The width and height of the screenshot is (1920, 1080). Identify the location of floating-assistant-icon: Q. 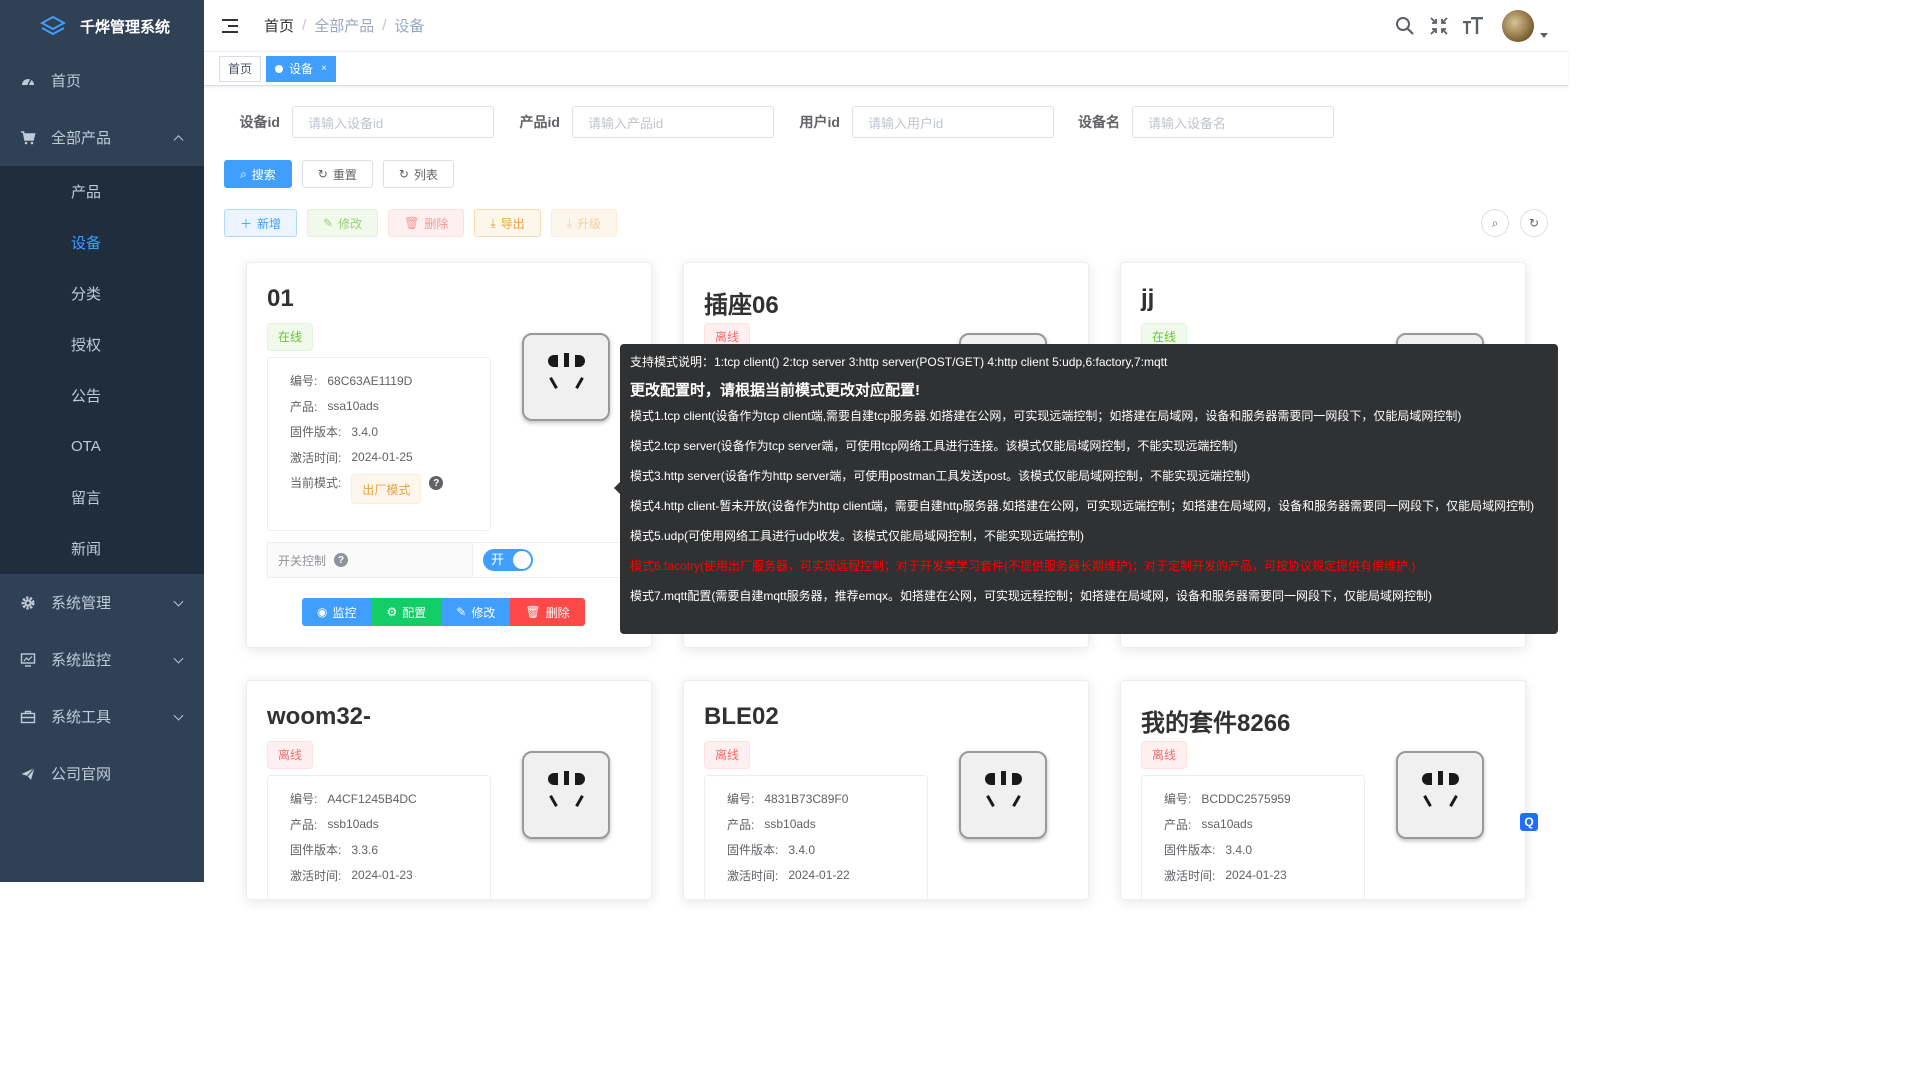
(1529, 822).